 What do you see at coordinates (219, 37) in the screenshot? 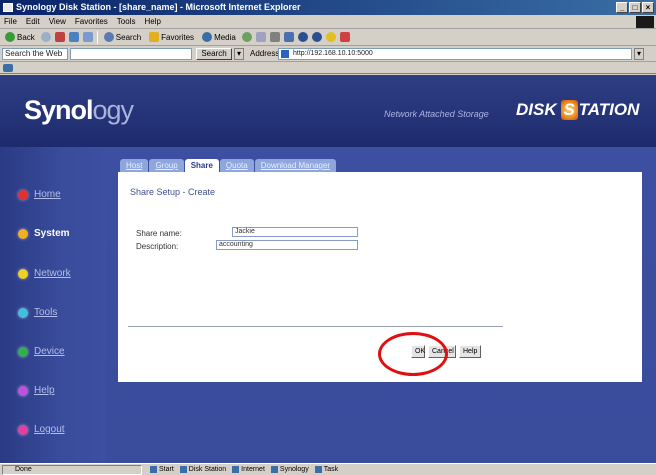
I see `media-button: Media` at bounding box center [219, 37].